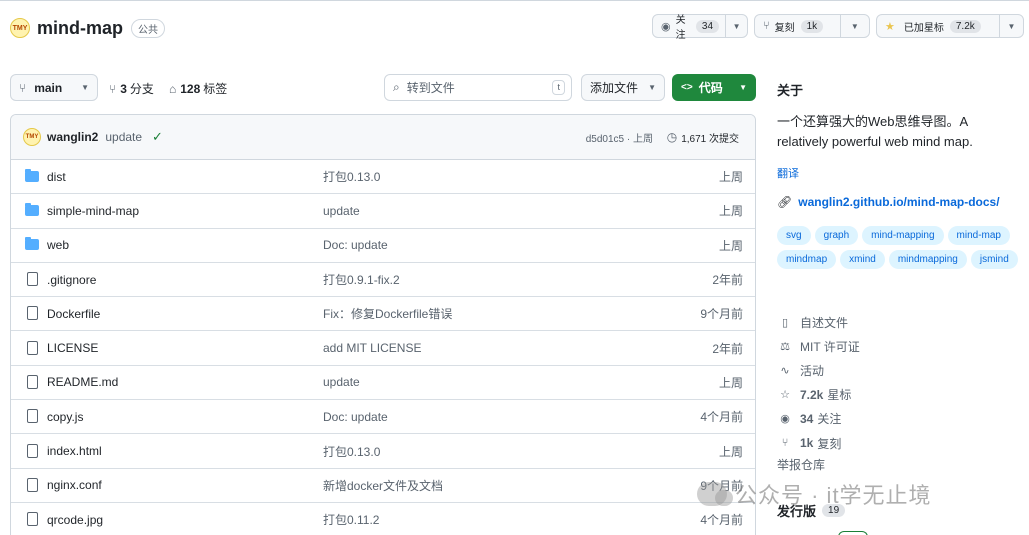  What do you see at coordinates (141, 89) in the screenshot?
I see `branches-label: 分支` at bounding box center [141, 89].